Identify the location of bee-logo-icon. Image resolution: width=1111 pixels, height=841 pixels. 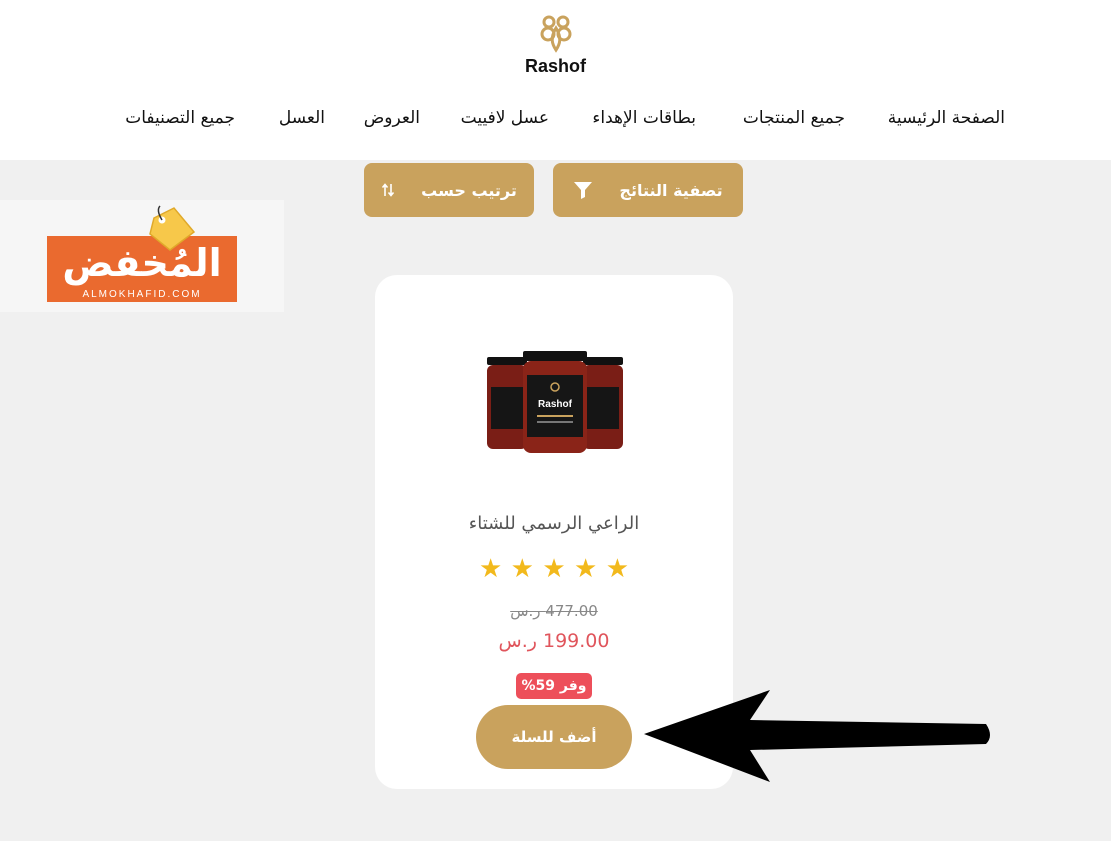
(555, 34).